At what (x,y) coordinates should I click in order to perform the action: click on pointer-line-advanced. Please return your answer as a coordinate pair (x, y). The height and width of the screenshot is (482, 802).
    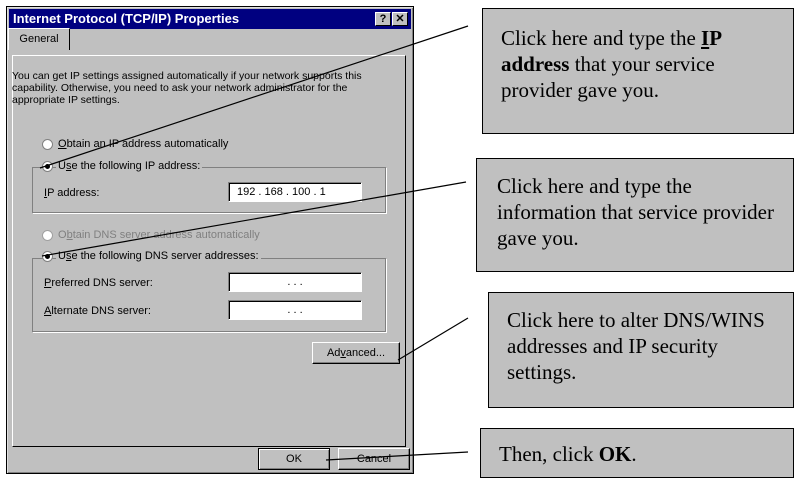
    Looking at the image, I should click on (433, 339).